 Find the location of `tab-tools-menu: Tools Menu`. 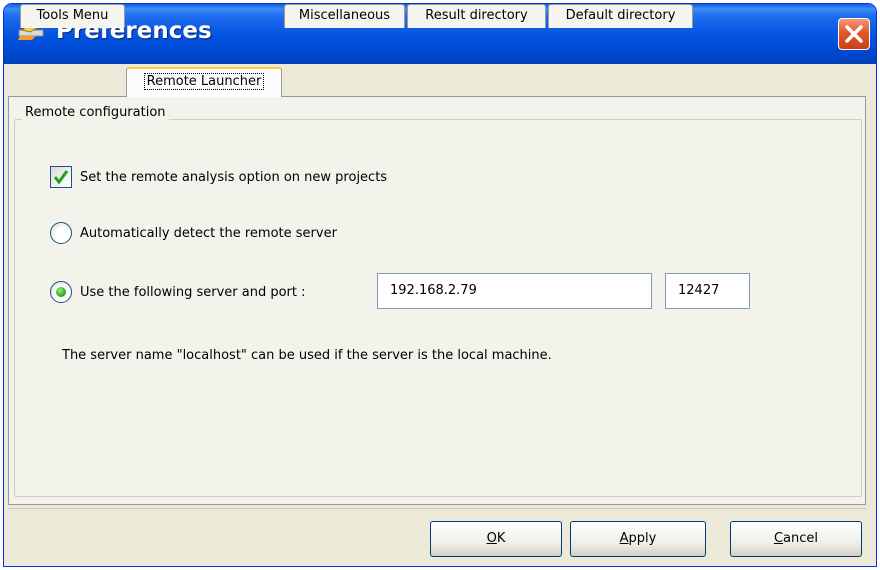

tab-tools-menu: Tools Menu is located at coordinates (72, 16).